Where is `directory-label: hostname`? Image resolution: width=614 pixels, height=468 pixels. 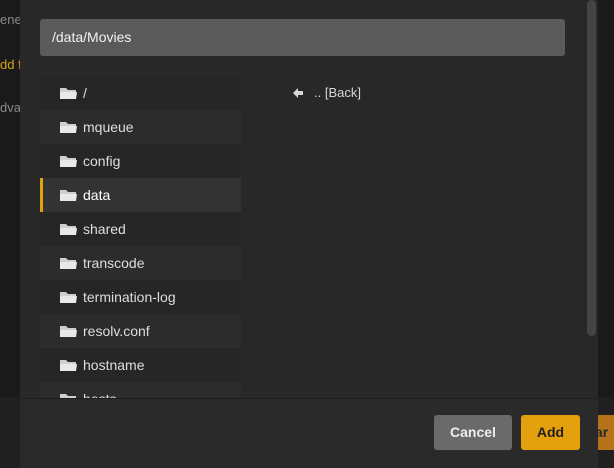
directory-label: hostname is located at coordinates (114, 365).